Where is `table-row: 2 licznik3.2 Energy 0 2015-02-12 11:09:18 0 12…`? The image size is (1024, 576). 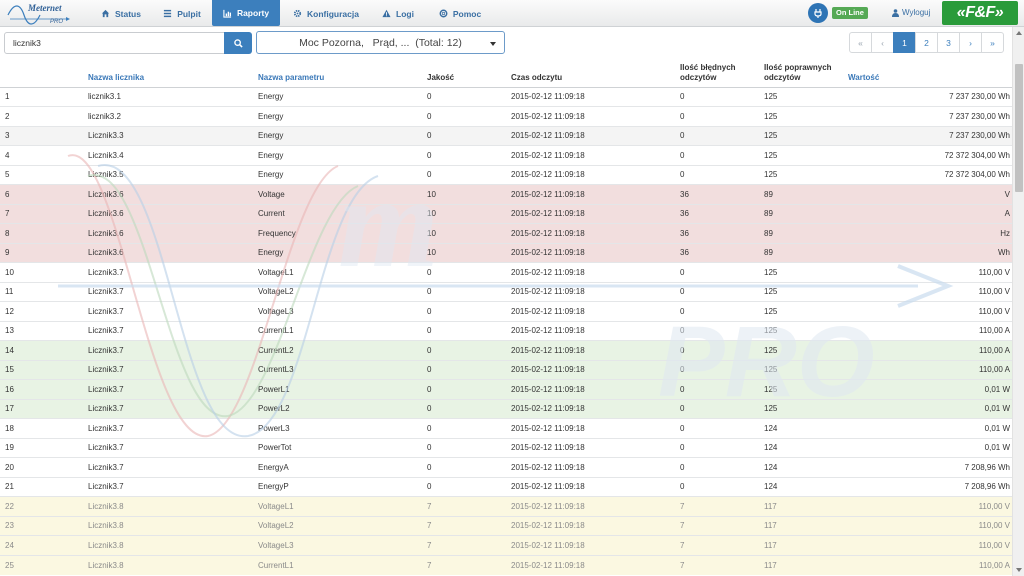
table-row: 2 licznik3.2 Energy 0 2015-02-12 11:09:18 0 12… is located at coordinates (506, 116).